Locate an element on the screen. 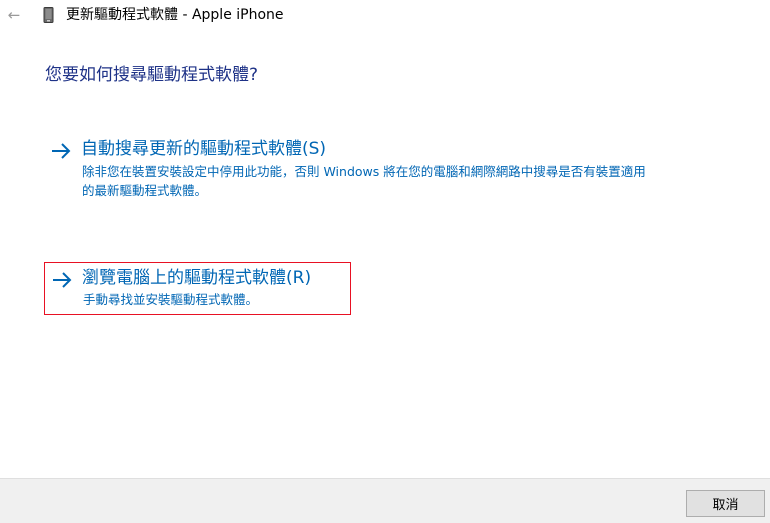 The height and width of the screenshot is (523, 770). window-title: 更新驅動程式軟體 - Apple iPhone is located at coordinates (175, 15).